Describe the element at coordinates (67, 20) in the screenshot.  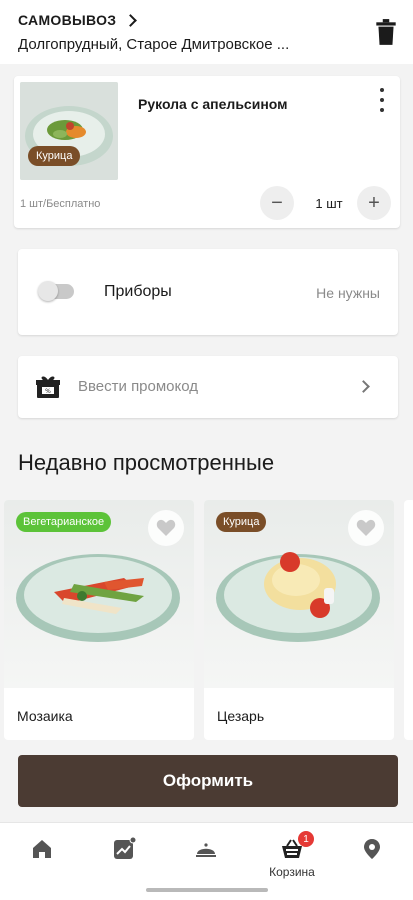
I see `delivery-mode-label: САМОВЫВОЗ` at that location.